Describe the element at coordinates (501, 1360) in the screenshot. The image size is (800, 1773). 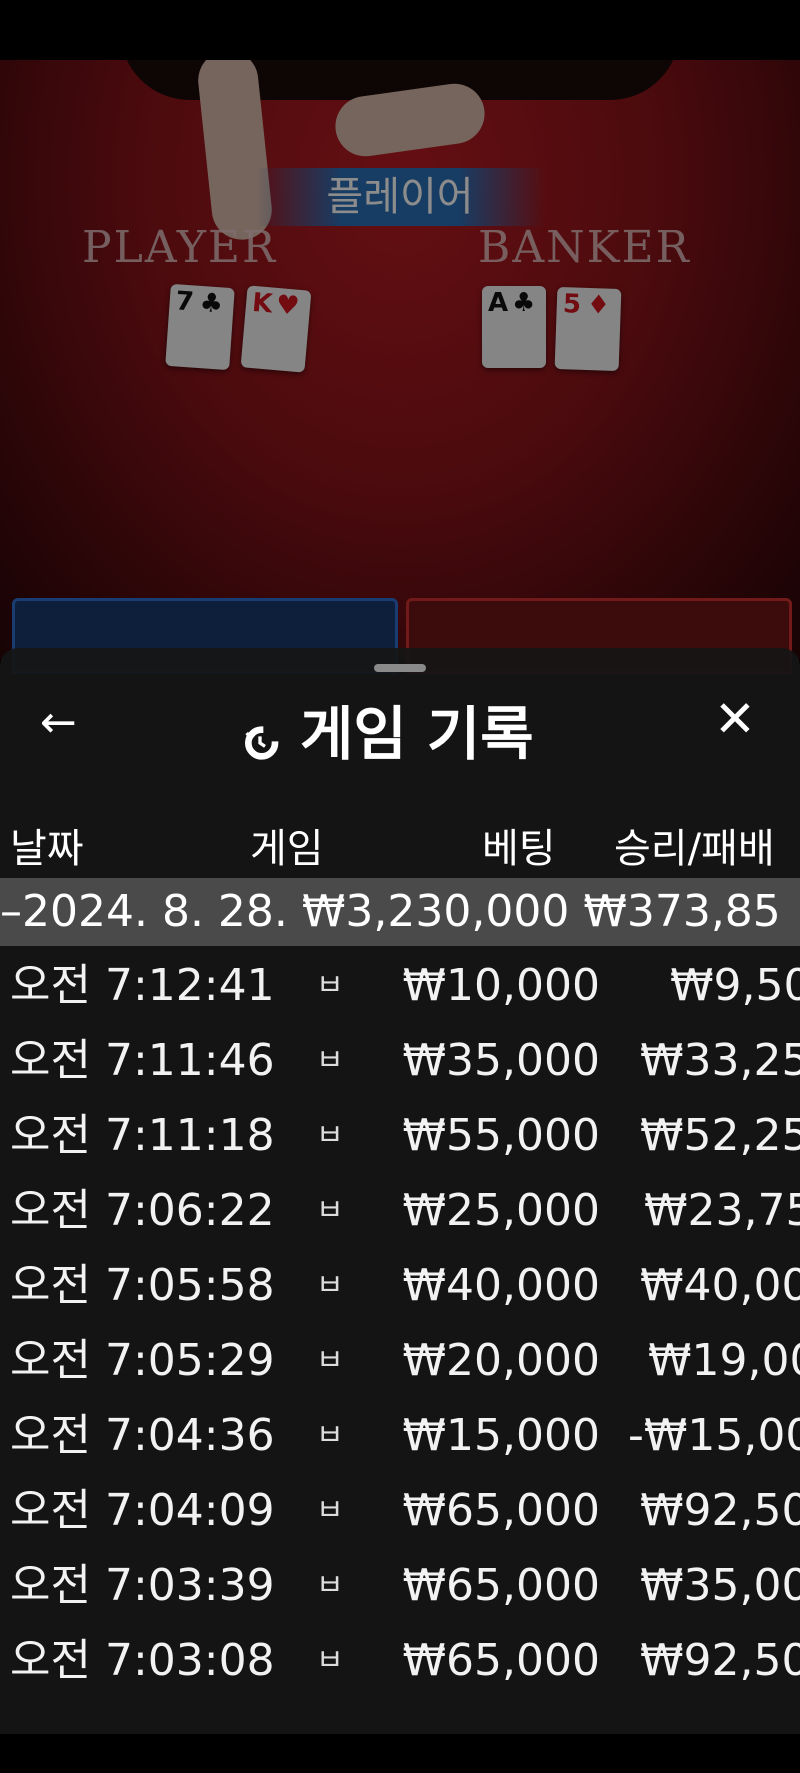
I see `row-bet: ₩20,000` at that location.